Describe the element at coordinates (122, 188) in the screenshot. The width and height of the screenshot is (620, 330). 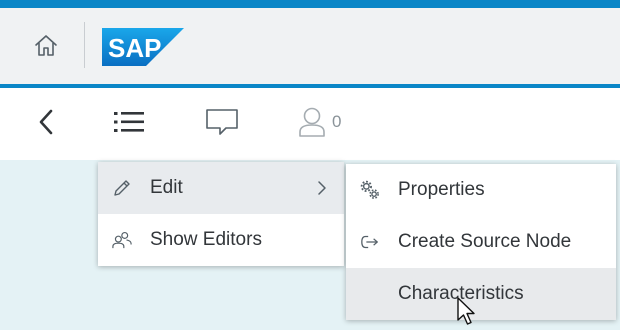
I see `pencil-icon` at that location.